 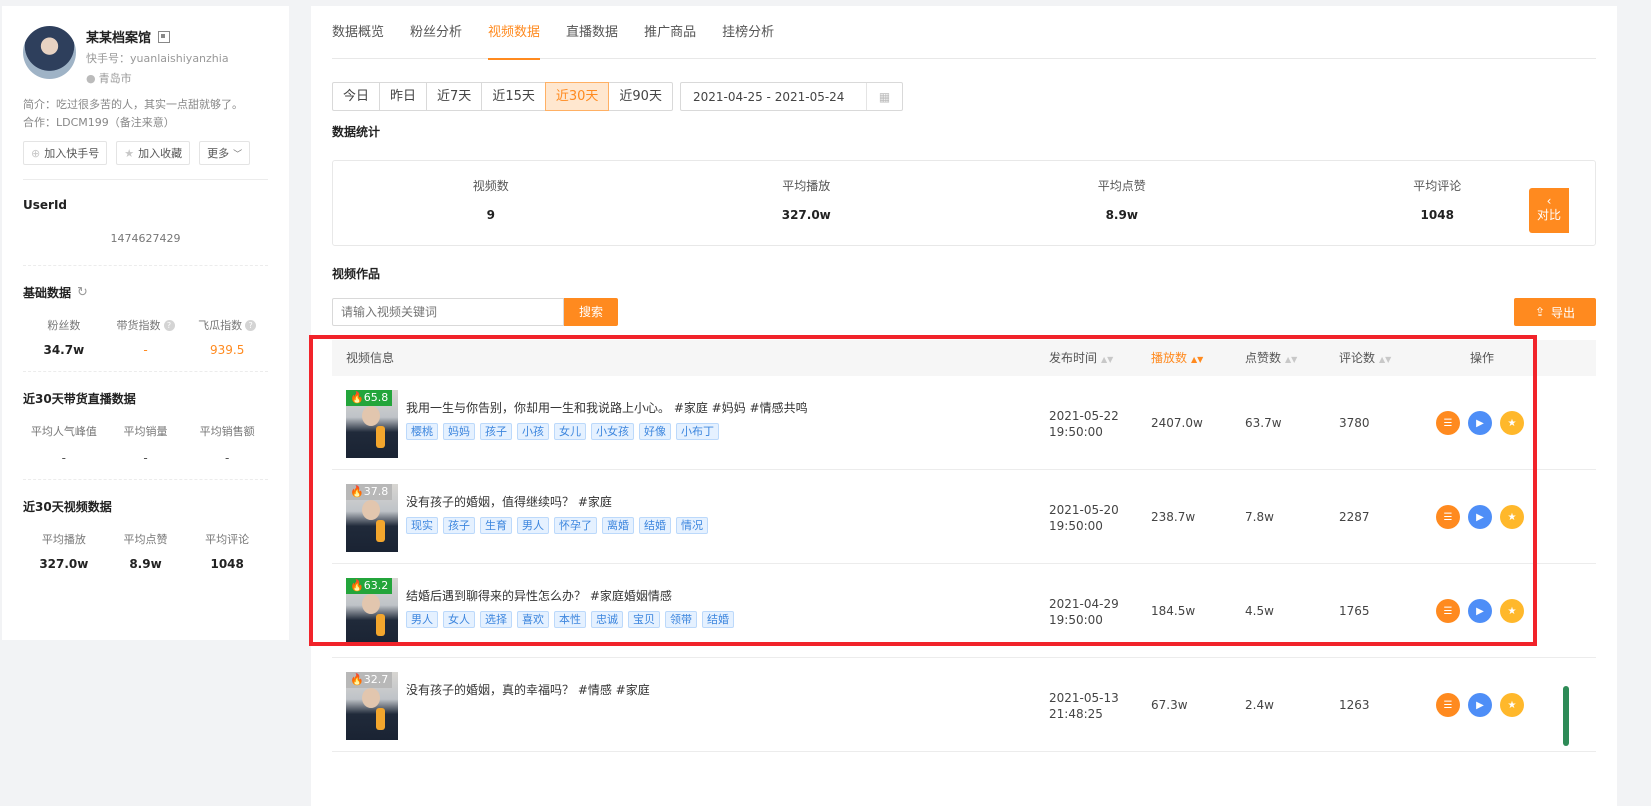 What do you see at coordinates (1540, 312) in the screenshot?
I see `export-icon: ⇪` at bounding box center [1540, 312].